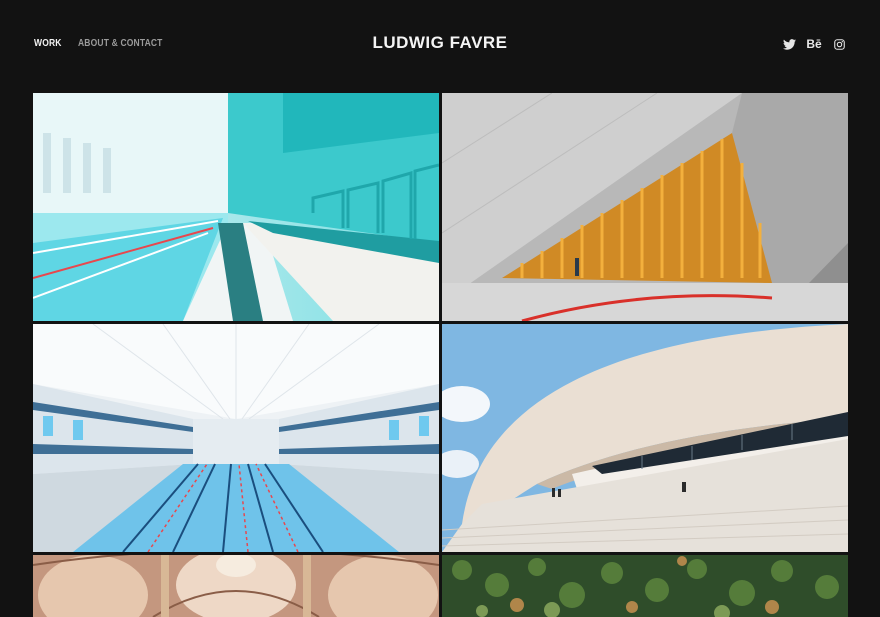 The image size is (880, 617). Describe the element at coordinates (839, 44) in the screenshot. I see `instagram-icon` at that location.